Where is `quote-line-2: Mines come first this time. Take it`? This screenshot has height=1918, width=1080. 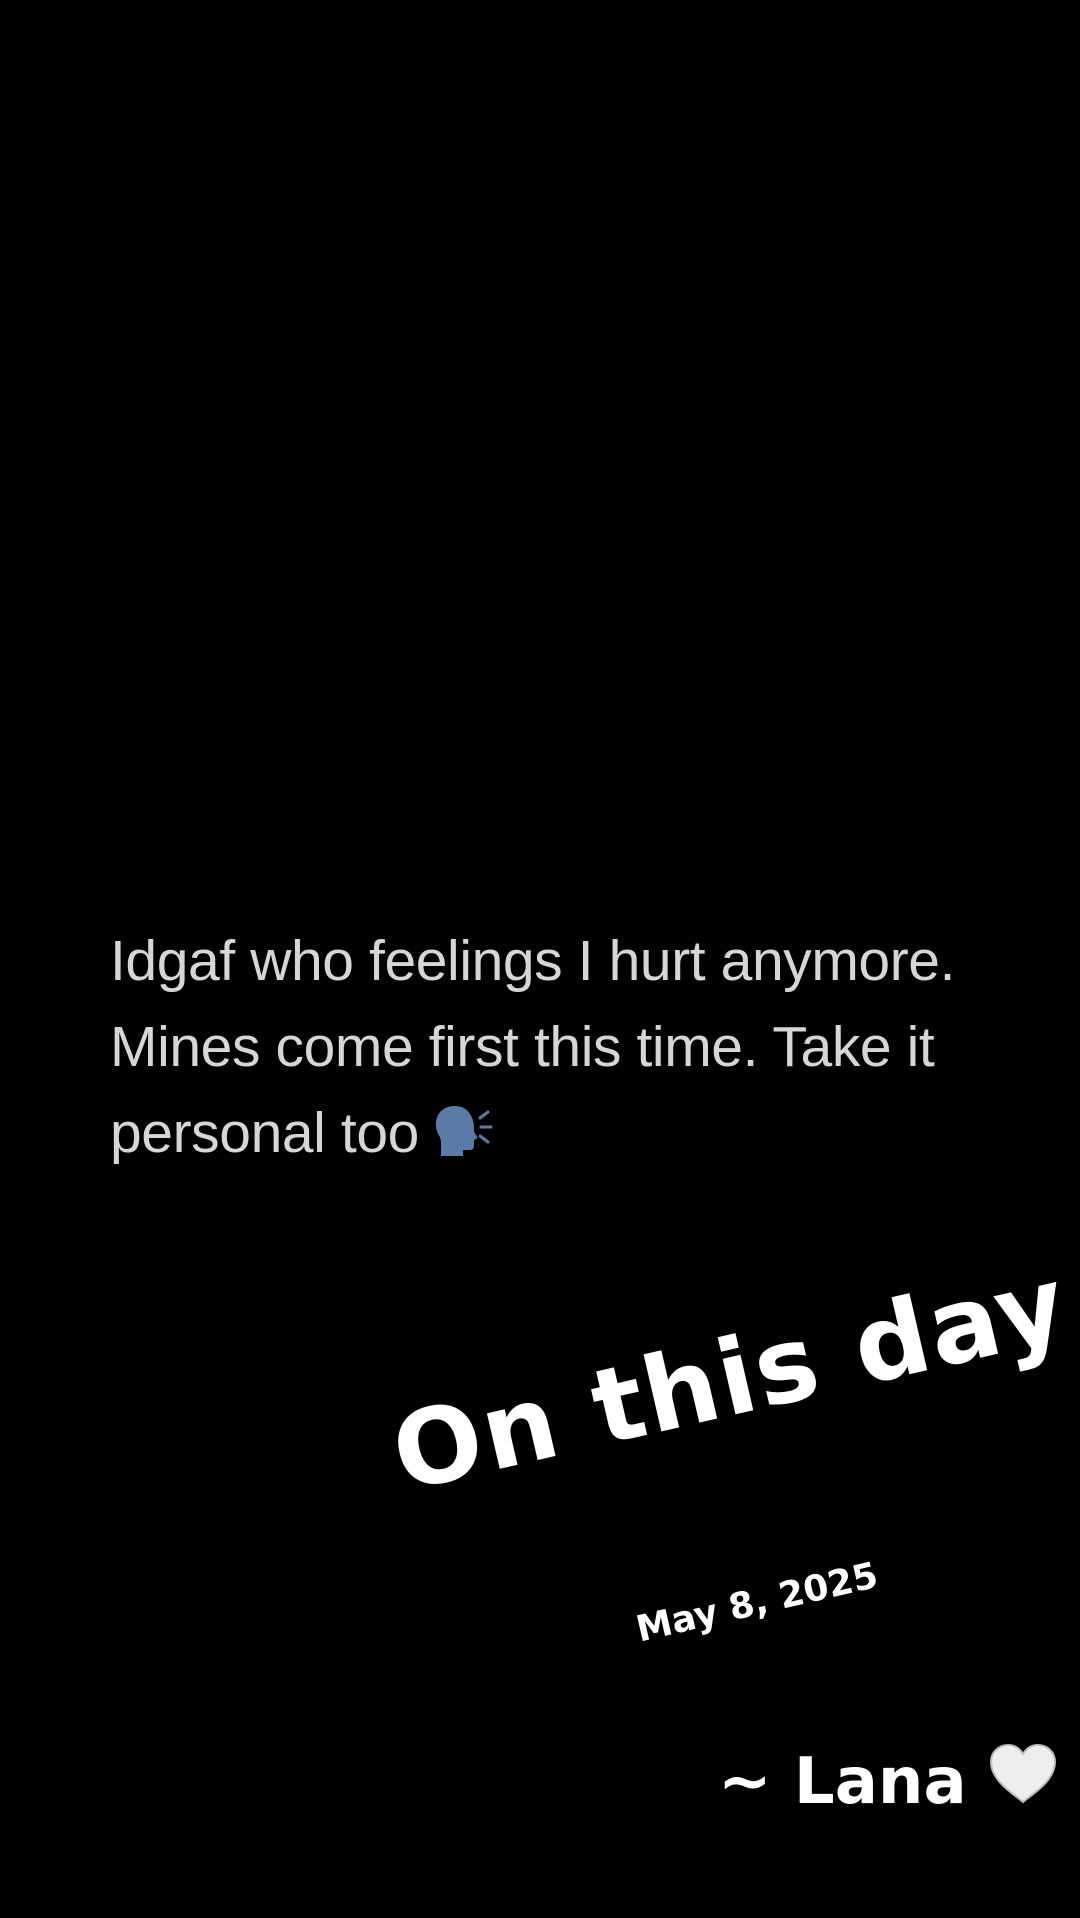
quote-line-2: Mines come first this time. Take it is located at coordinates (522, 1047).